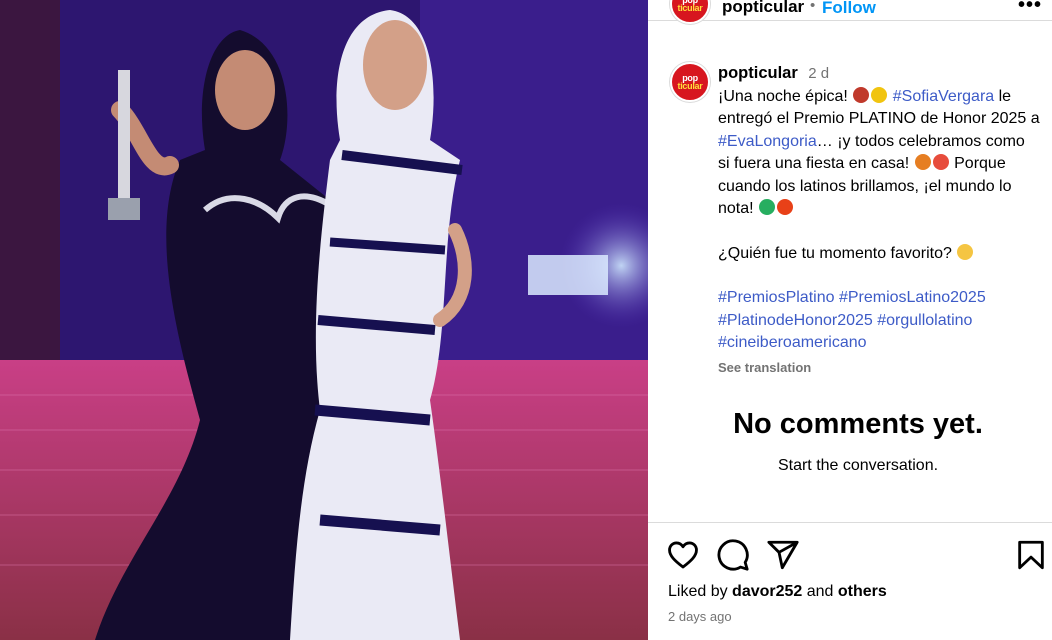 This screenshot has width=1052, height=640. What do you see at coordinates (879, 74) in the screenshot?
I see `caption-header: popticular 2 d` at bounding box center [879, 74].